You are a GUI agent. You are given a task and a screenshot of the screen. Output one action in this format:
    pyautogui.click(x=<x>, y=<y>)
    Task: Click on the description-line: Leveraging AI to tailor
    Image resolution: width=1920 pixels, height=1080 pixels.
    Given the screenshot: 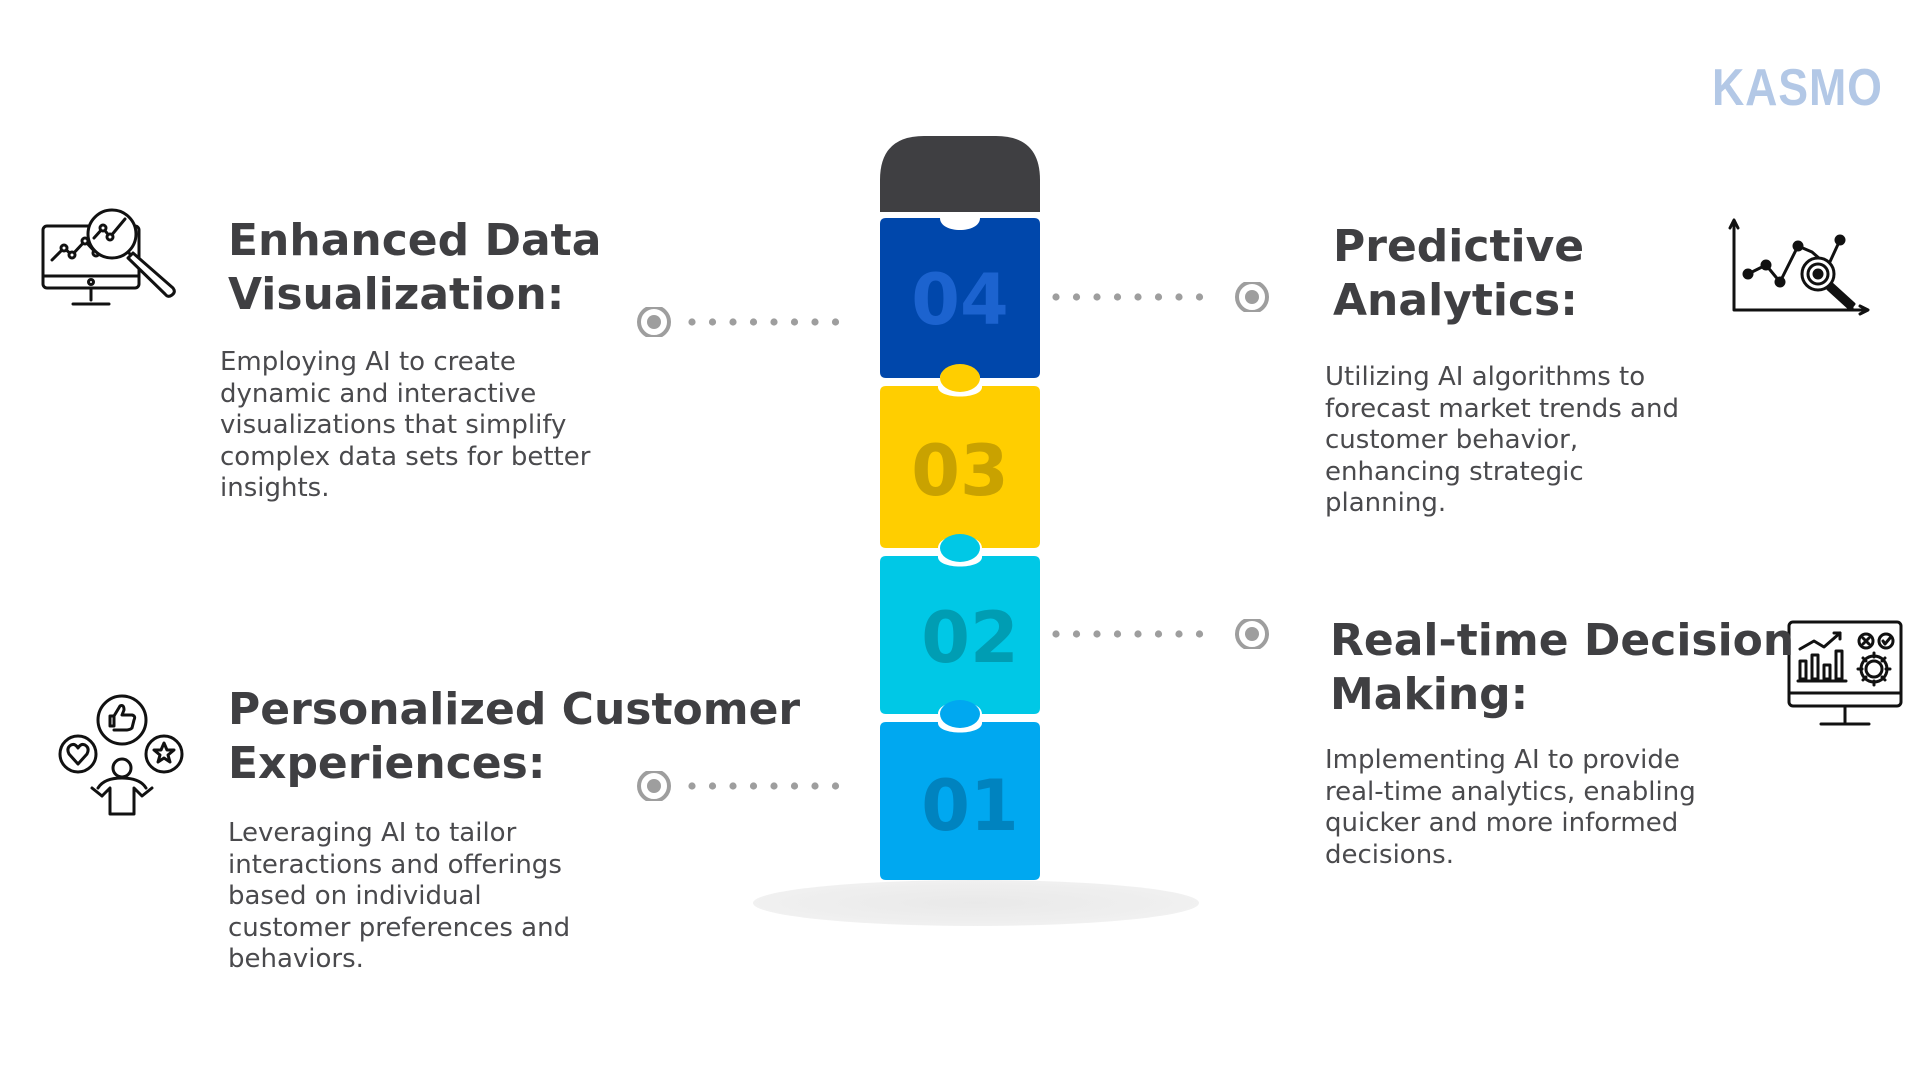 What is the action you would take?
    pyautogui.click(x=372, y=833)
    